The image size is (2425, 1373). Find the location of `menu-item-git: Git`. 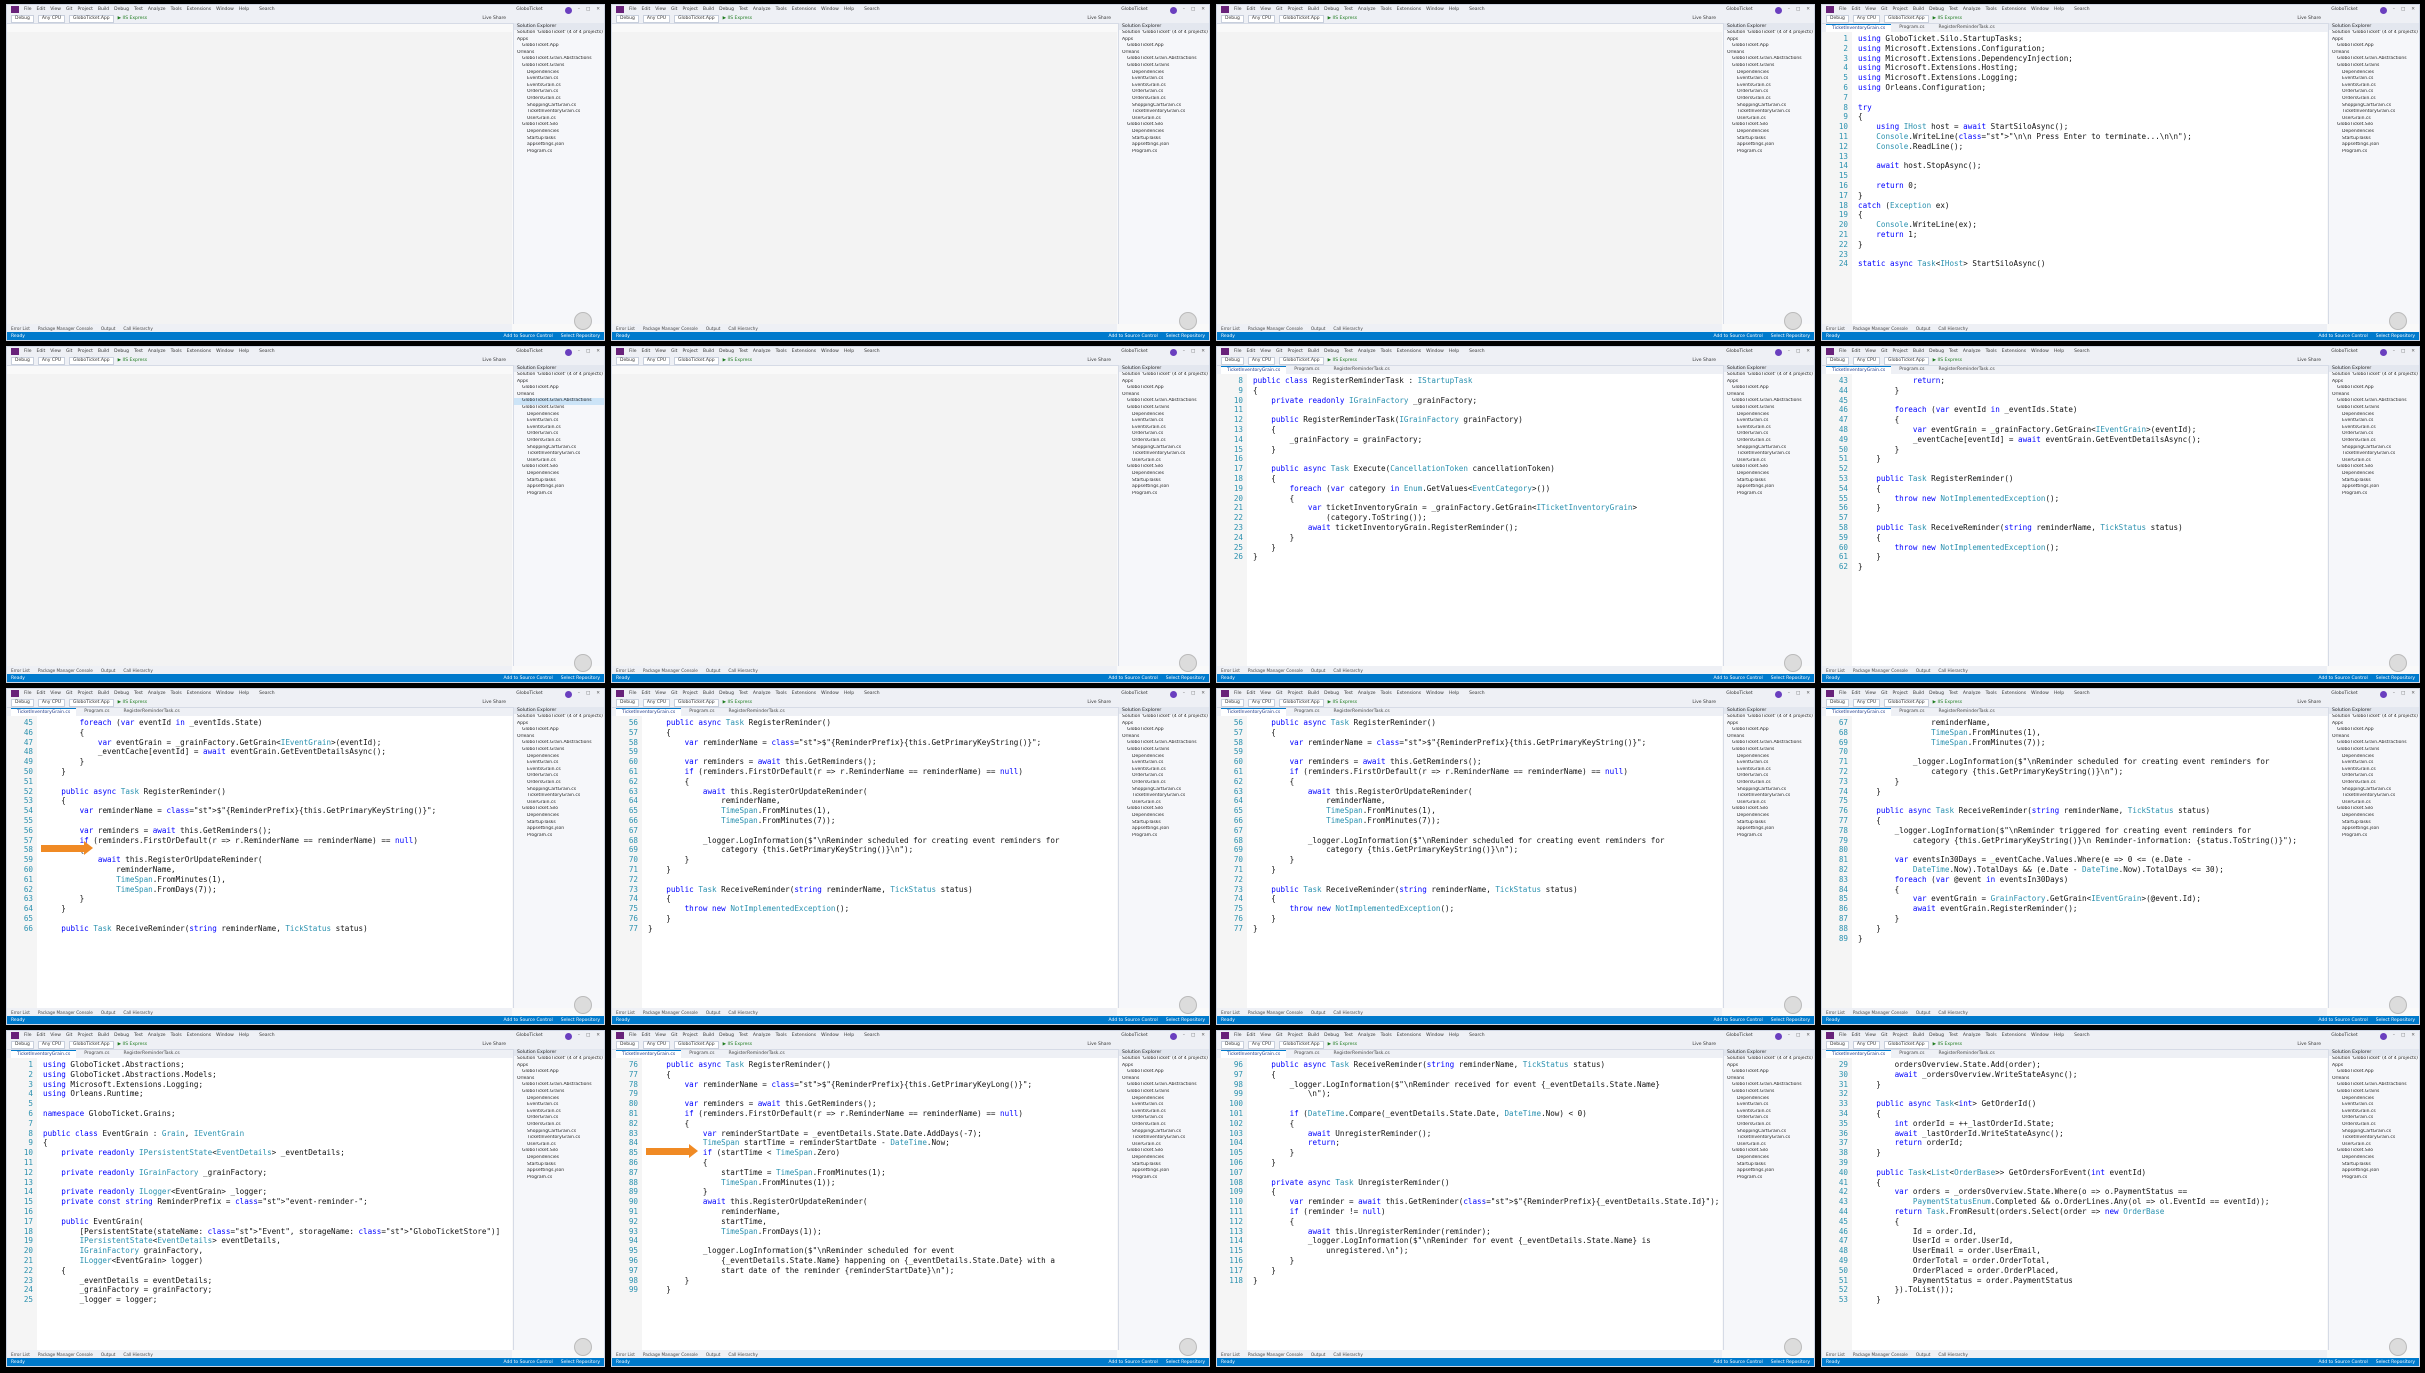

menu-item-git: Git is located at coordinates (1279, 351).